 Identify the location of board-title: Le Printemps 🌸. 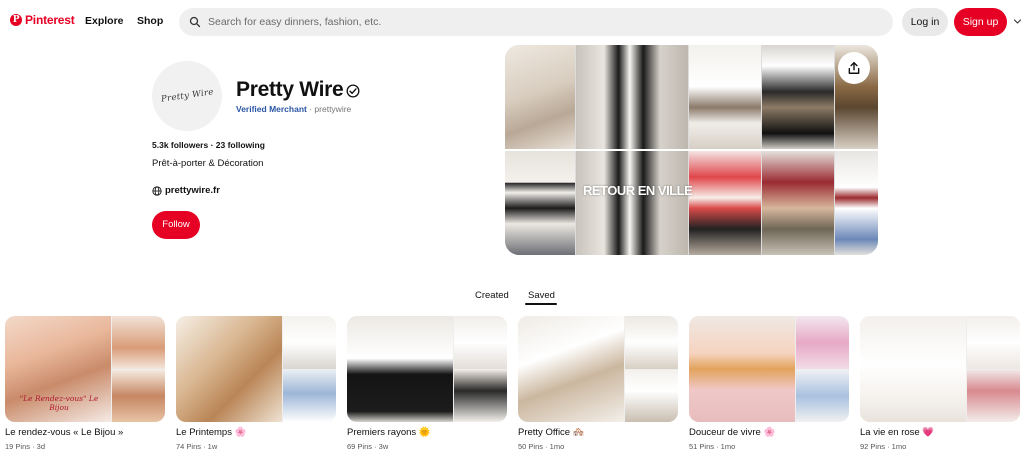
(211, 432).